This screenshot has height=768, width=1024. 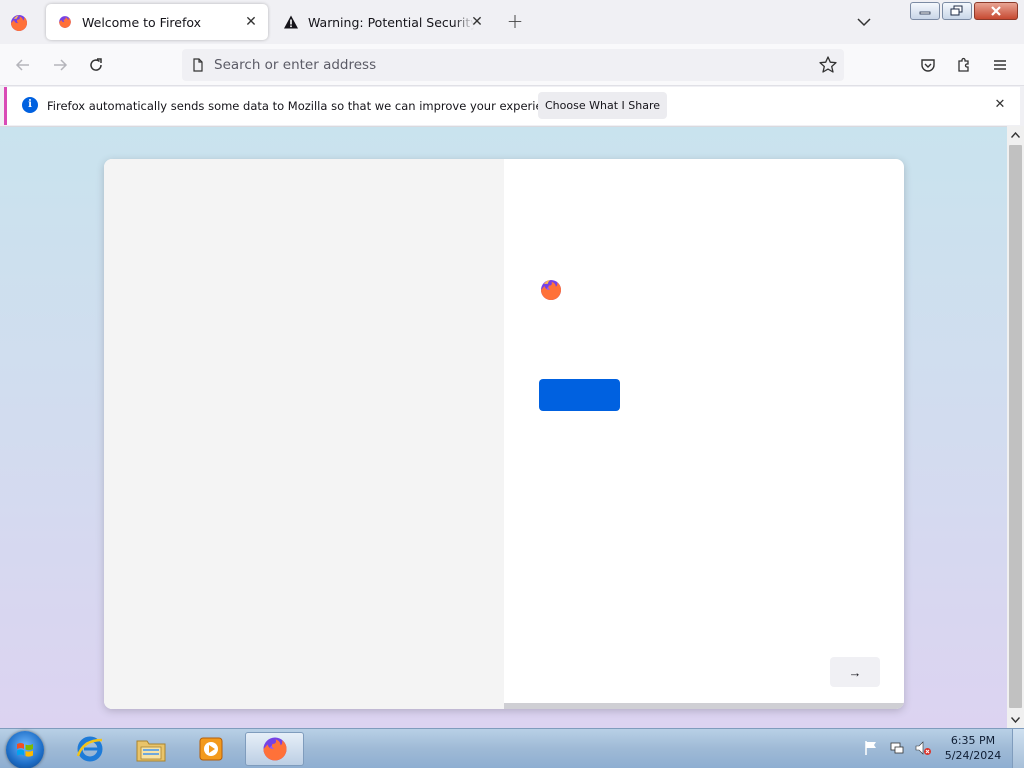 I want to click on forward-icon, so click(x=61, y=65).